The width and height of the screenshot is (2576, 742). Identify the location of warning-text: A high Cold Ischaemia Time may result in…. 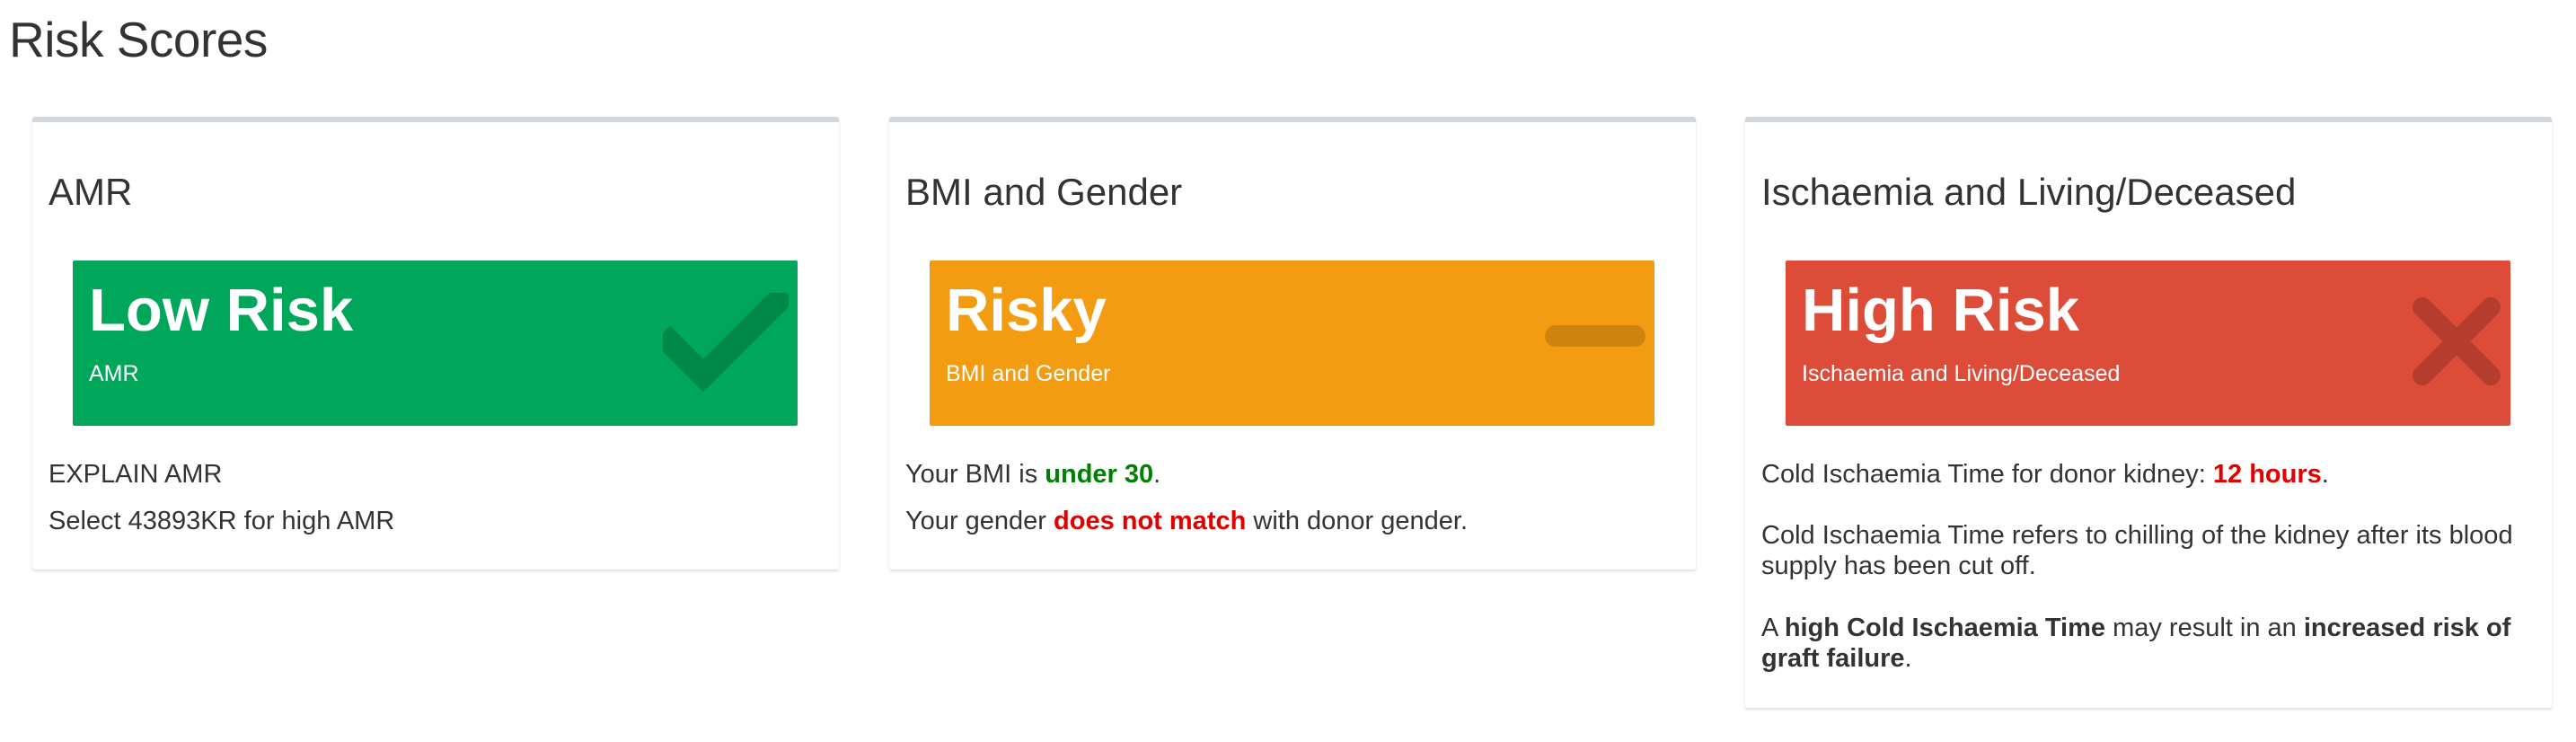
(2136, 643).